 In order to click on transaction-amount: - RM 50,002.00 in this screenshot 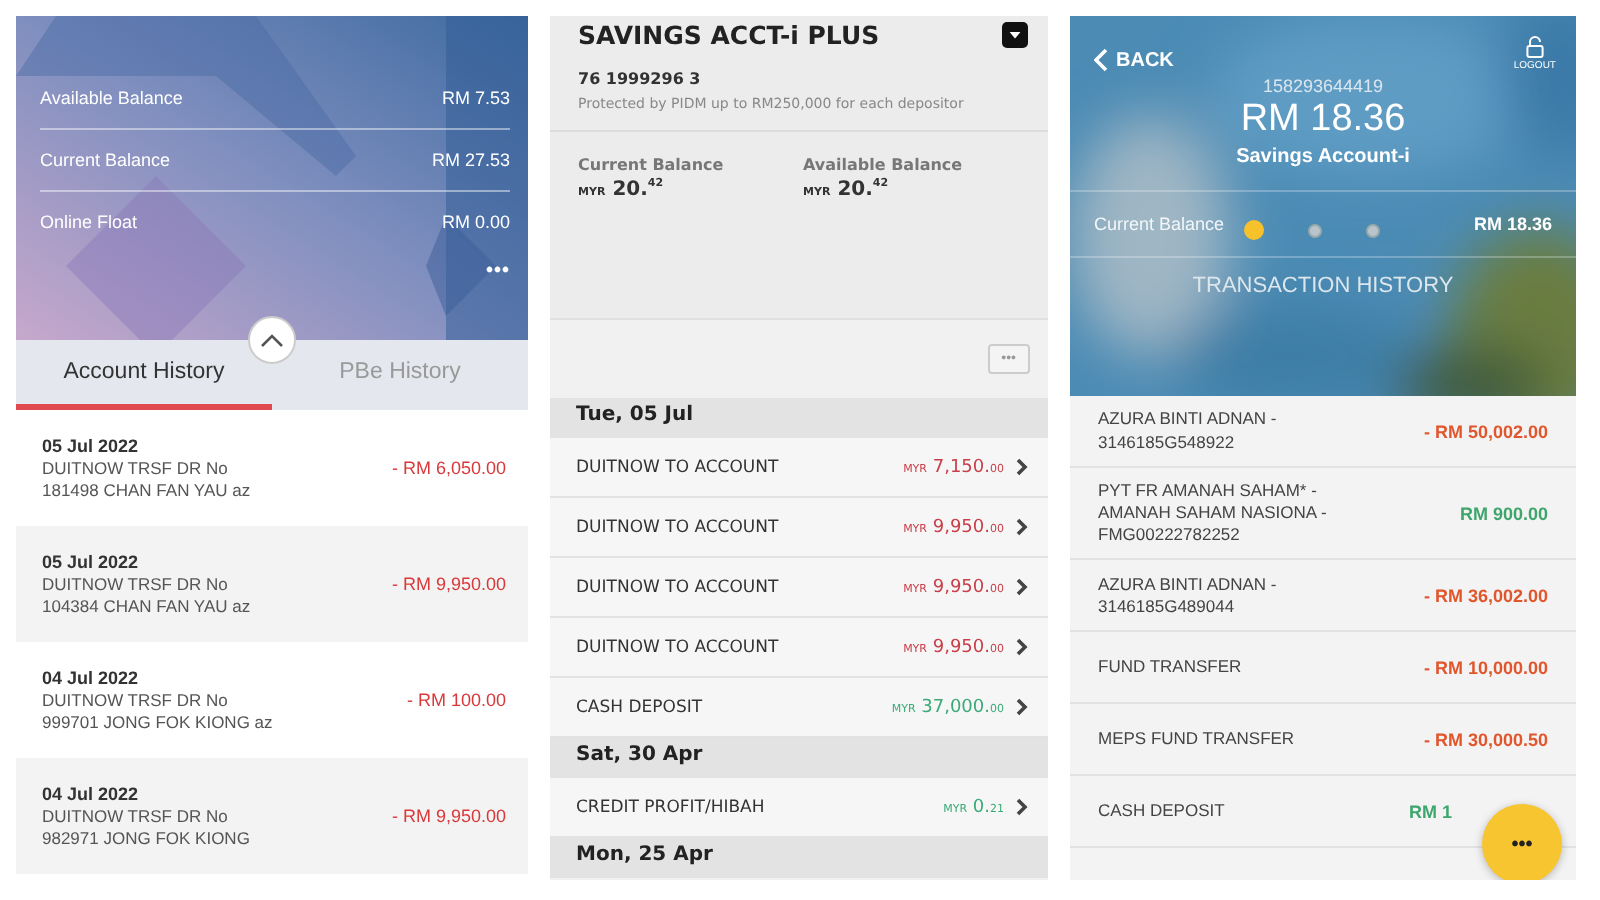, I will do `click(1485, 431)`.